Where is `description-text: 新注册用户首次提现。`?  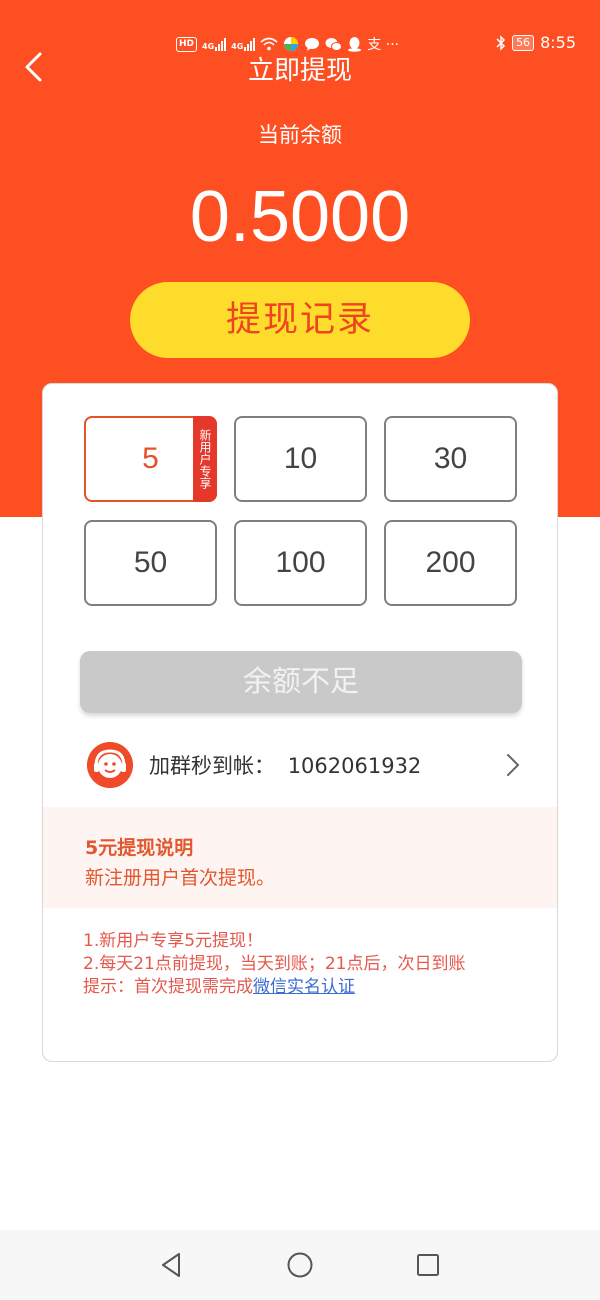 description-text: 新注册用户首次提现。 is located at coordinates (180, 878).